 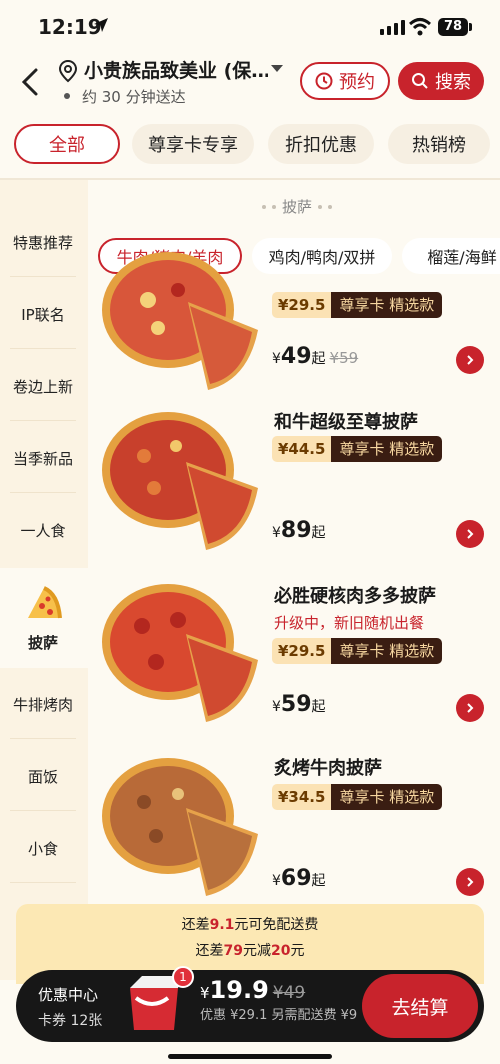 I want to click on product-name: 必胜硬核肉多多披萨, so click(x=355, y=596).